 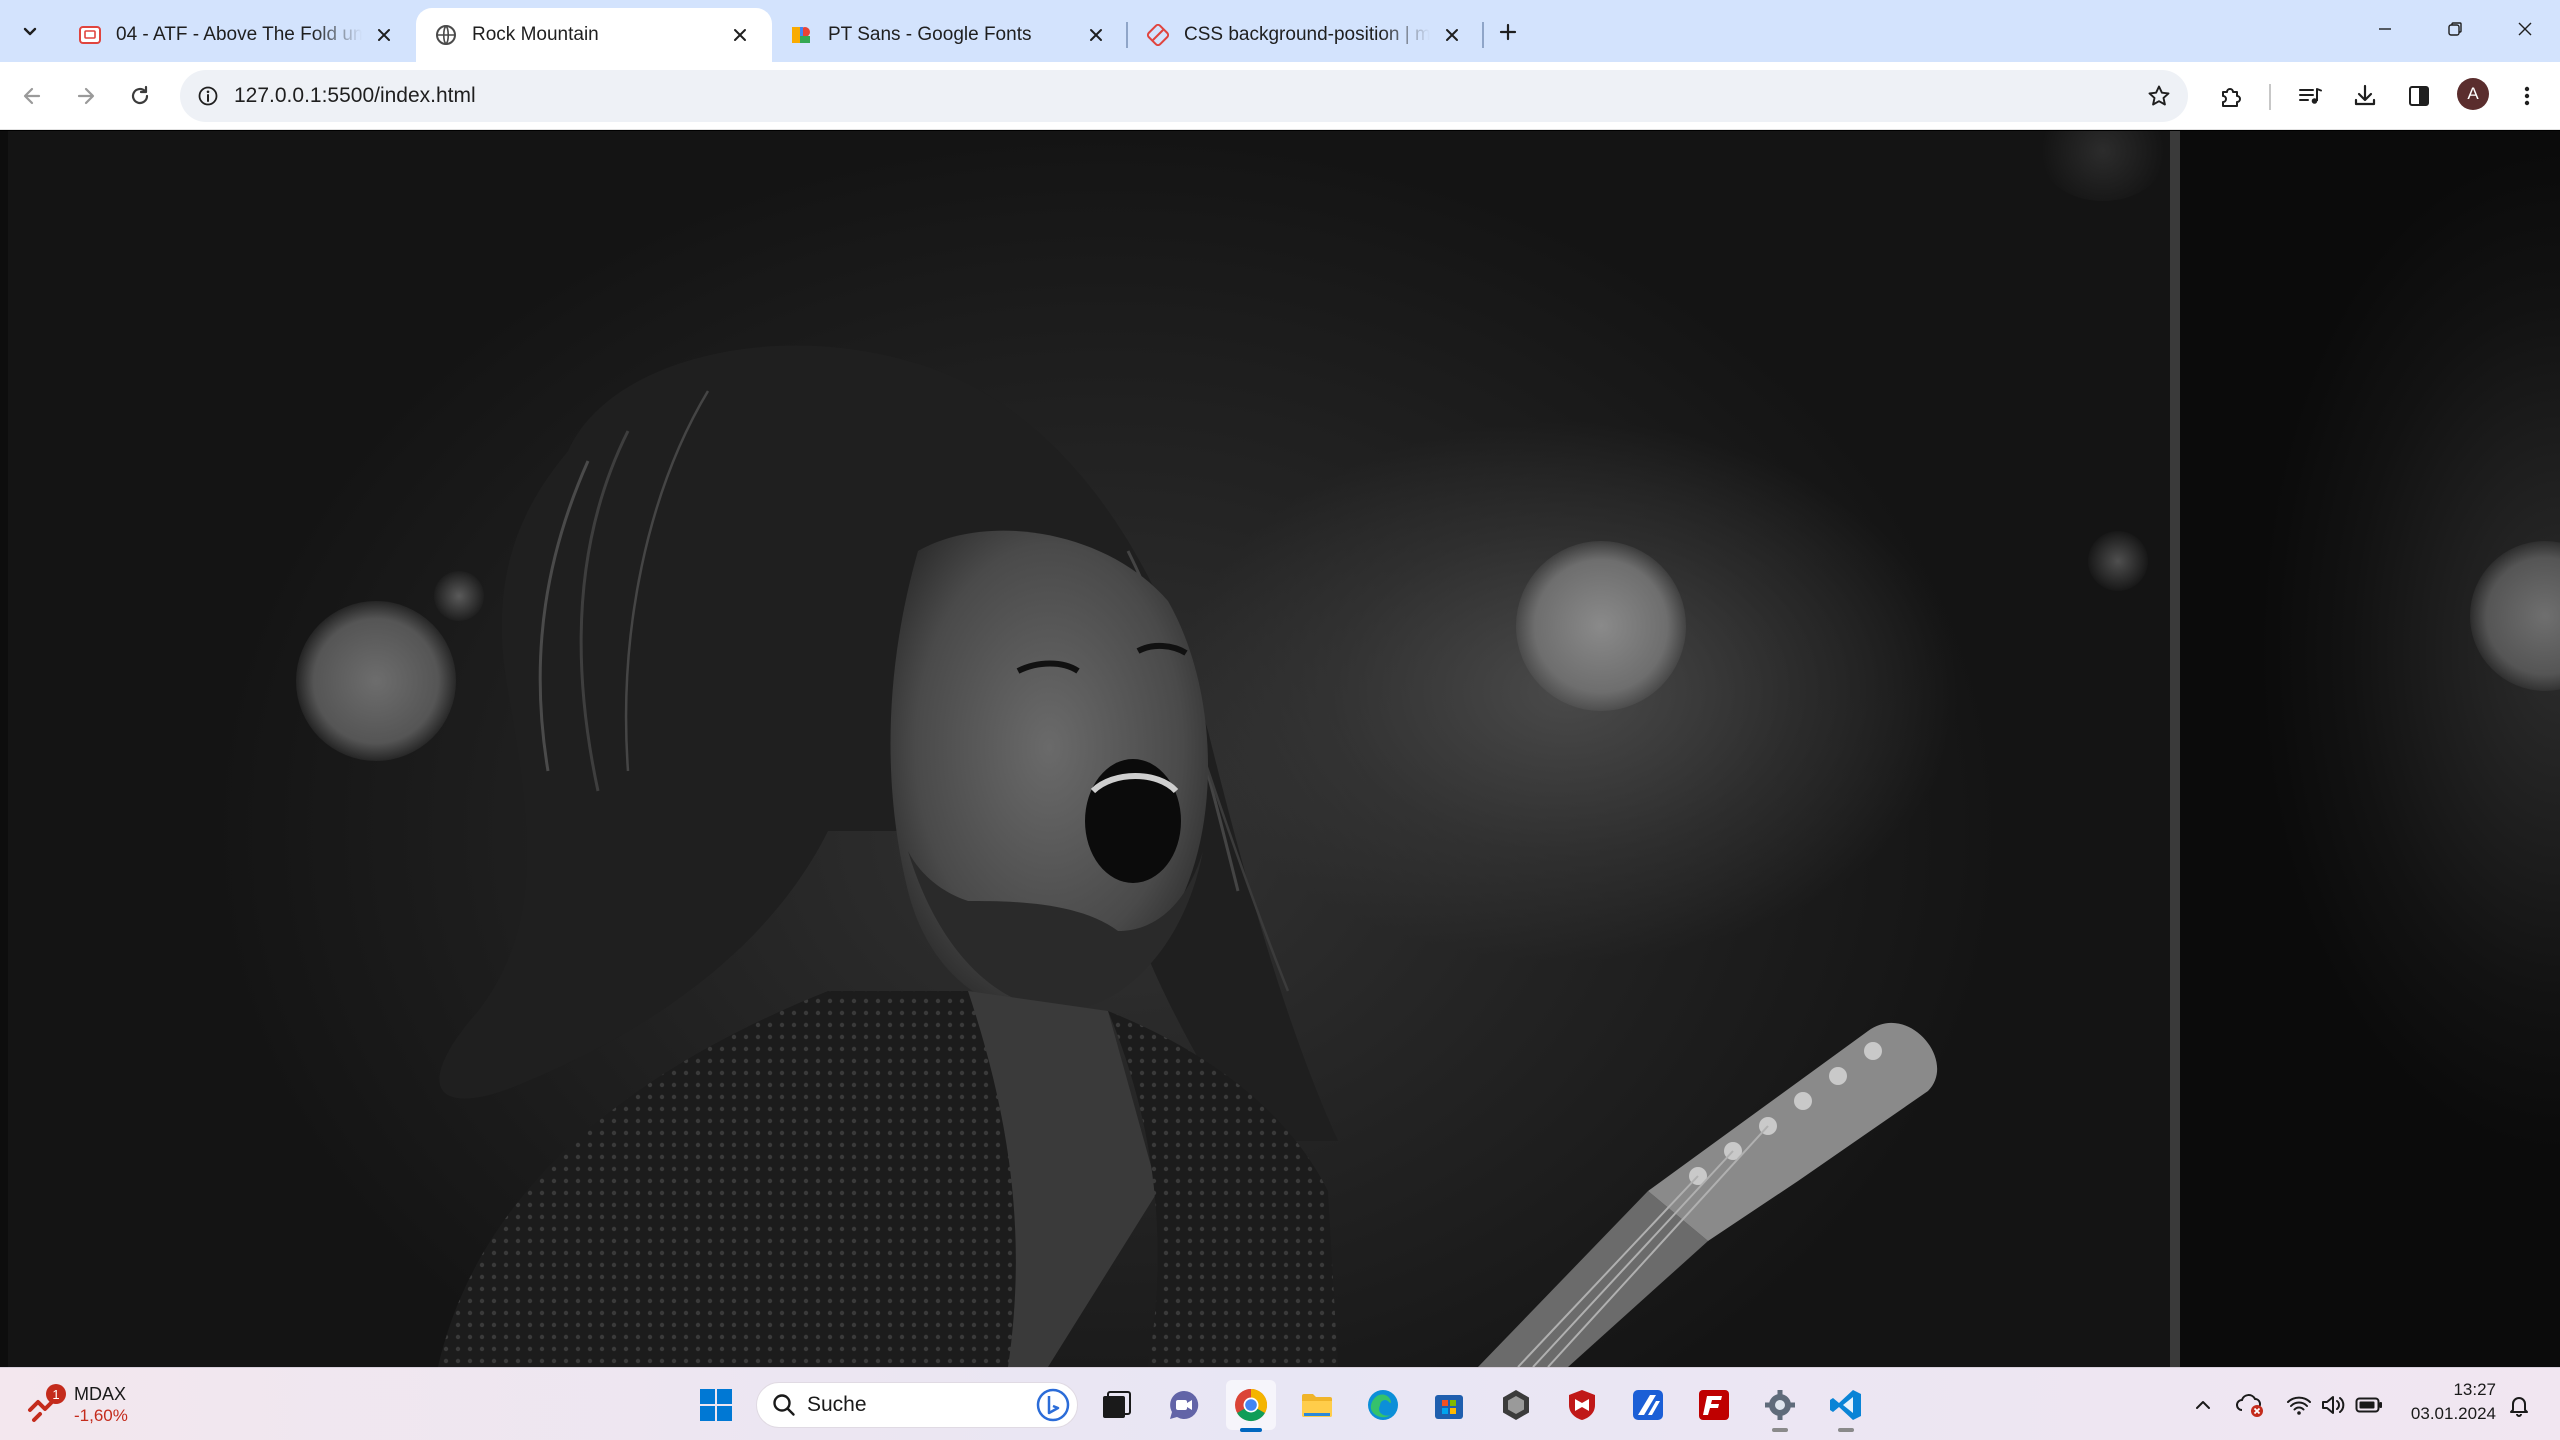 I want to click on tab-atf: 04 - ATF - Above The Fold umsetzen, so click(x=238, y=35).